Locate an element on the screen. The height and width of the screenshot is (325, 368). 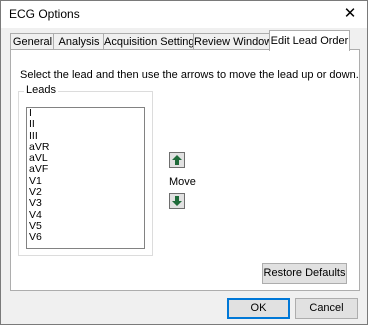
list-item: I is located at coordinates (85, 113).